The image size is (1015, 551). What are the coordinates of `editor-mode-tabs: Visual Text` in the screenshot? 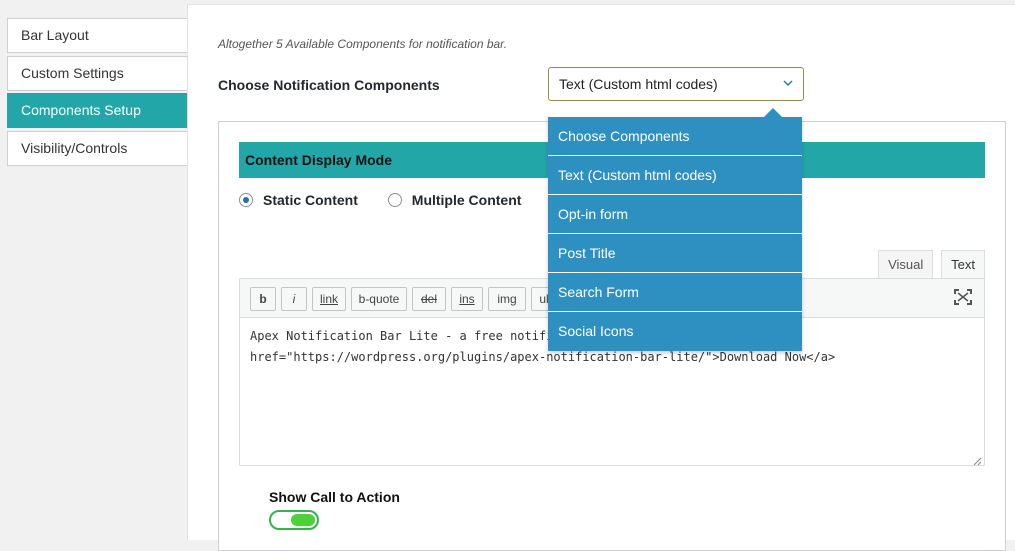 It's located at (929, 264).